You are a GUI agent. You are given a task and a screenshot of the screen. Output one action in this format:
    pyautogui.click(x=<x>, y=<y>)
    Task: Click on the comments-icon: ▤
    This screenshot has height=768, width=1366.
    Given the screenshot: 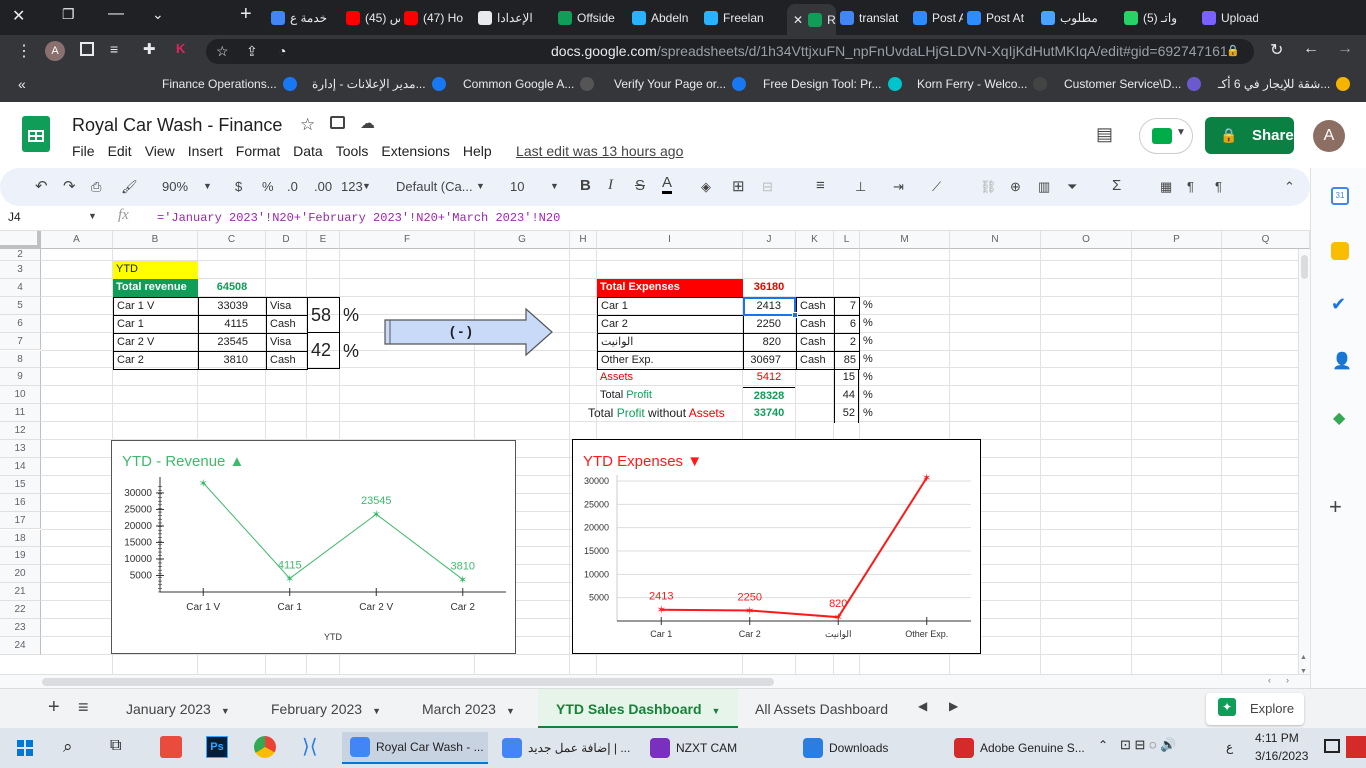 What is the action you would take?
    pyautogui.click(x=1104, y=134)
    